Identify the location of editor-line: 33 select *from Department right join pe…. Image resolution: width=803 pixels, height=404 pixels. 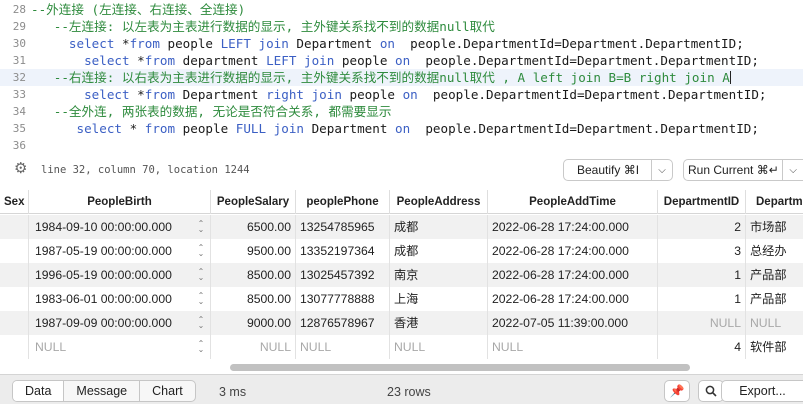
(401, 94).